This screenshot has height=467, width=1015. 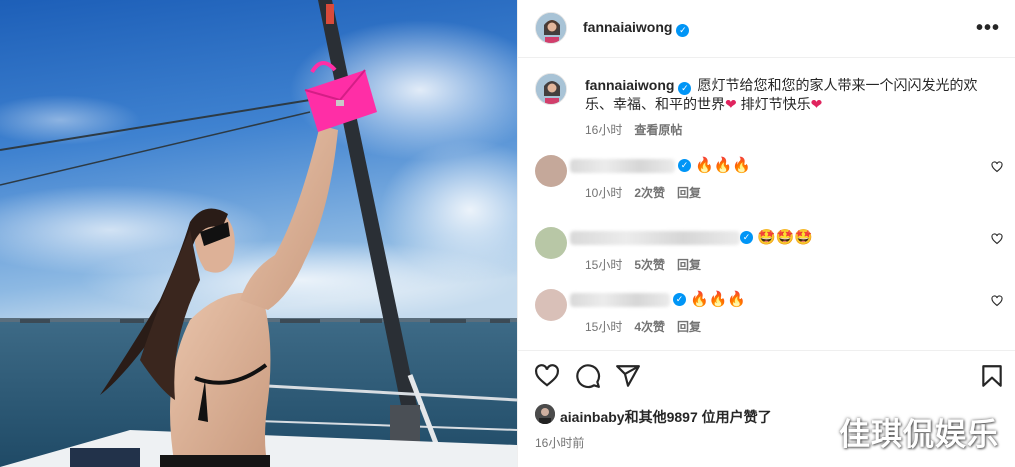 I want to click on caption-avatar-image, so click(x=551, y=89).